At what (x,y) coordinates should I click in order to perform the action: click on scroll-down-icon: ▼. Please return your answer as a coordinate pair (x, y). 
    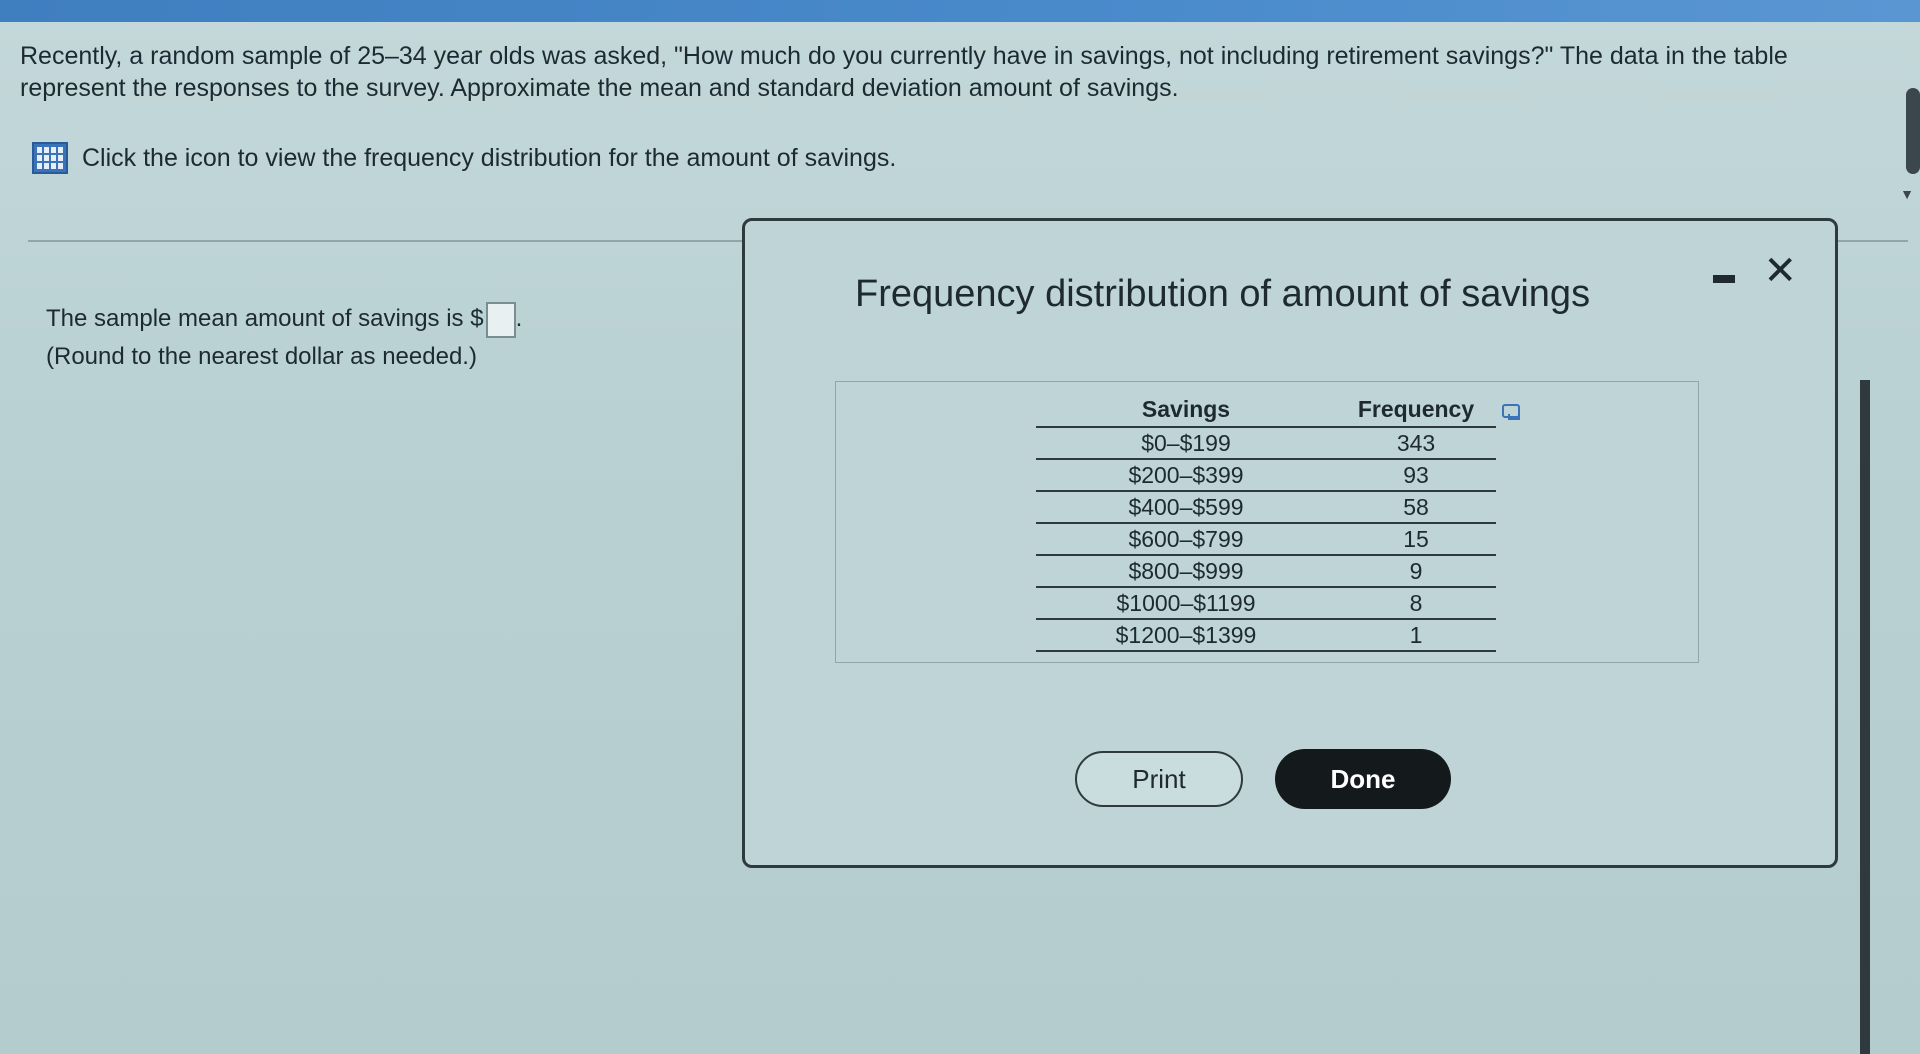
    Looking at the image, I should click on (1907, 194).